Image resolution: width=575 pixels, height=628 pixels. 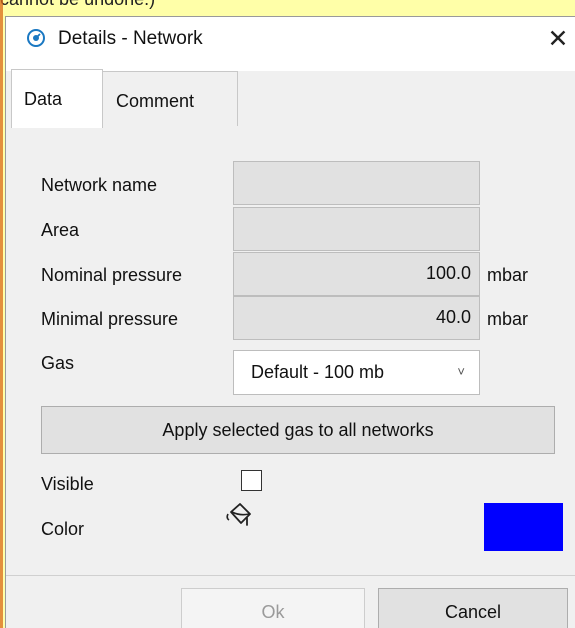 I want to click on background-partial-text: cannot be undone.), so click(x=287, y=6).